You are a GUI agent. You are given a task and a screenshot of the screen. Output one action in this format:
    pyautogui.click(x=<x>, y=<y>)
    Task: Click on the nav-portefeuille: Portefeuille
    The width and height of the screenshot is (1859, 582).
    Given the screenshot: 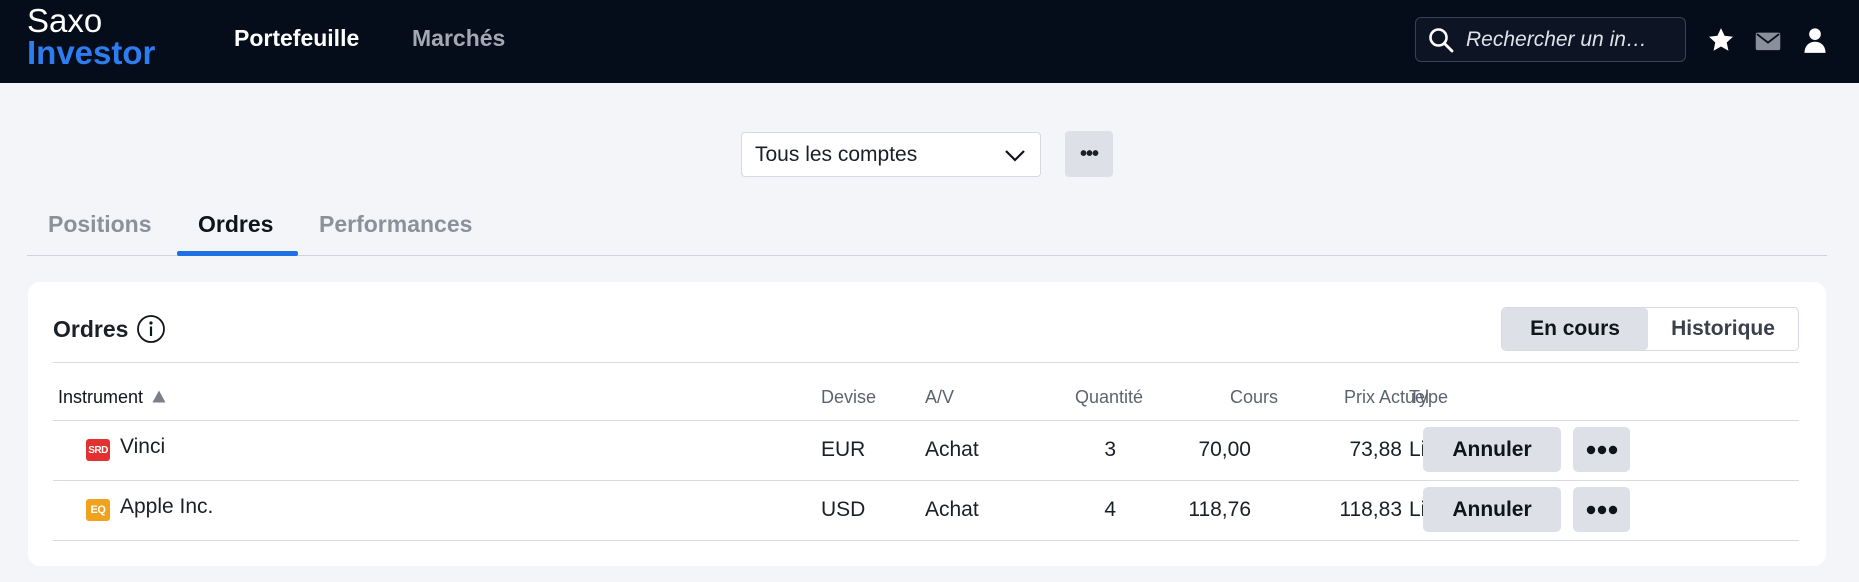 What is the action you would take?
    pyautogui.click(x=296, y=38)
    